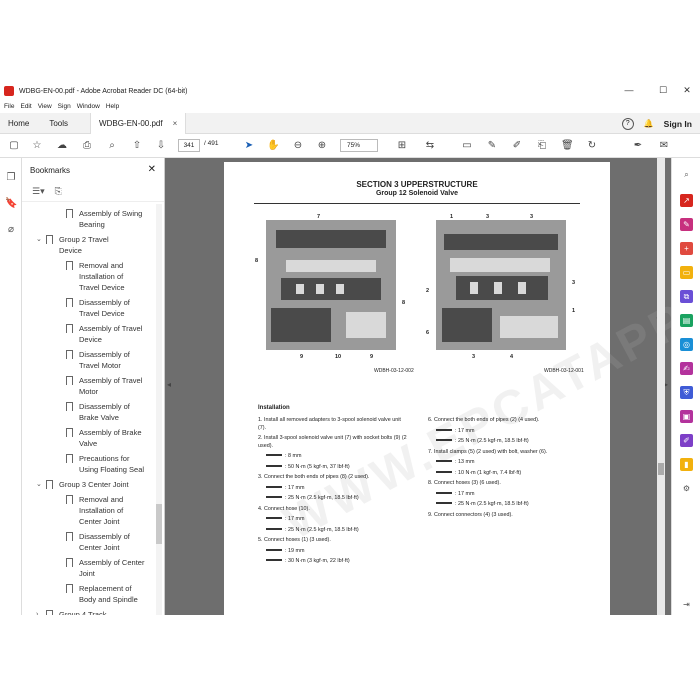 The height and width of the screenshot is (700, 700). What do you see at coordinates (25, 106) in the screenshot?
I see `menu-edit: Edit` at bounding box center [25, 106].